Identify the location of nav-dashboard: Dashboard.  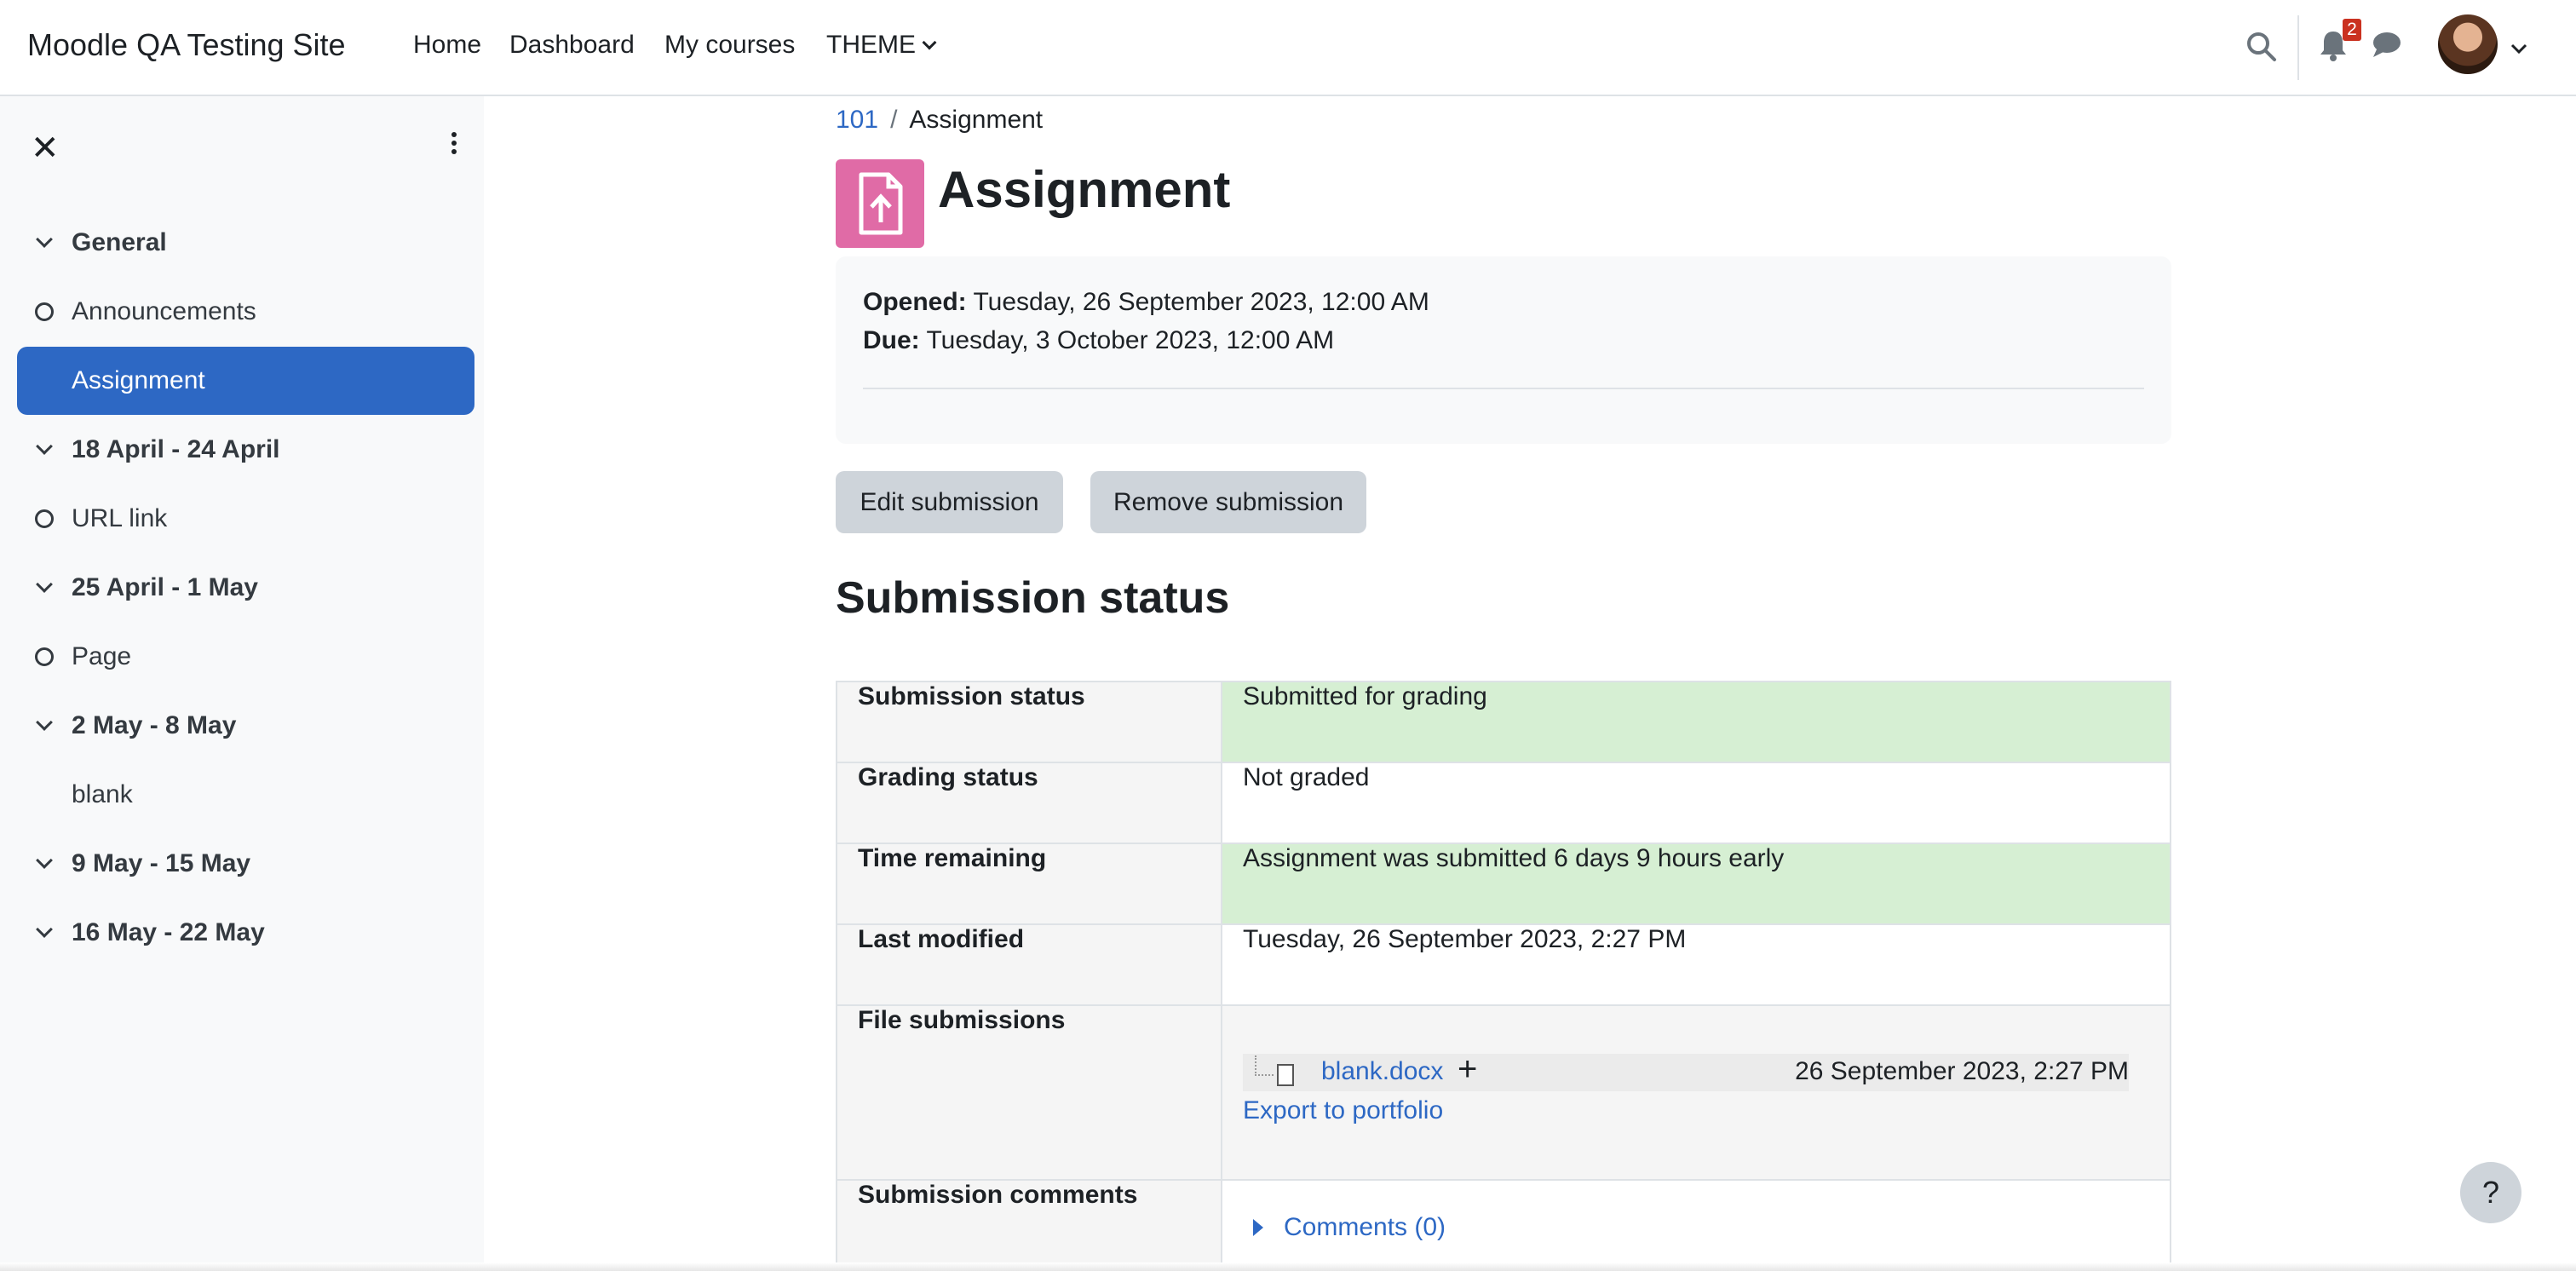
(572, 45).